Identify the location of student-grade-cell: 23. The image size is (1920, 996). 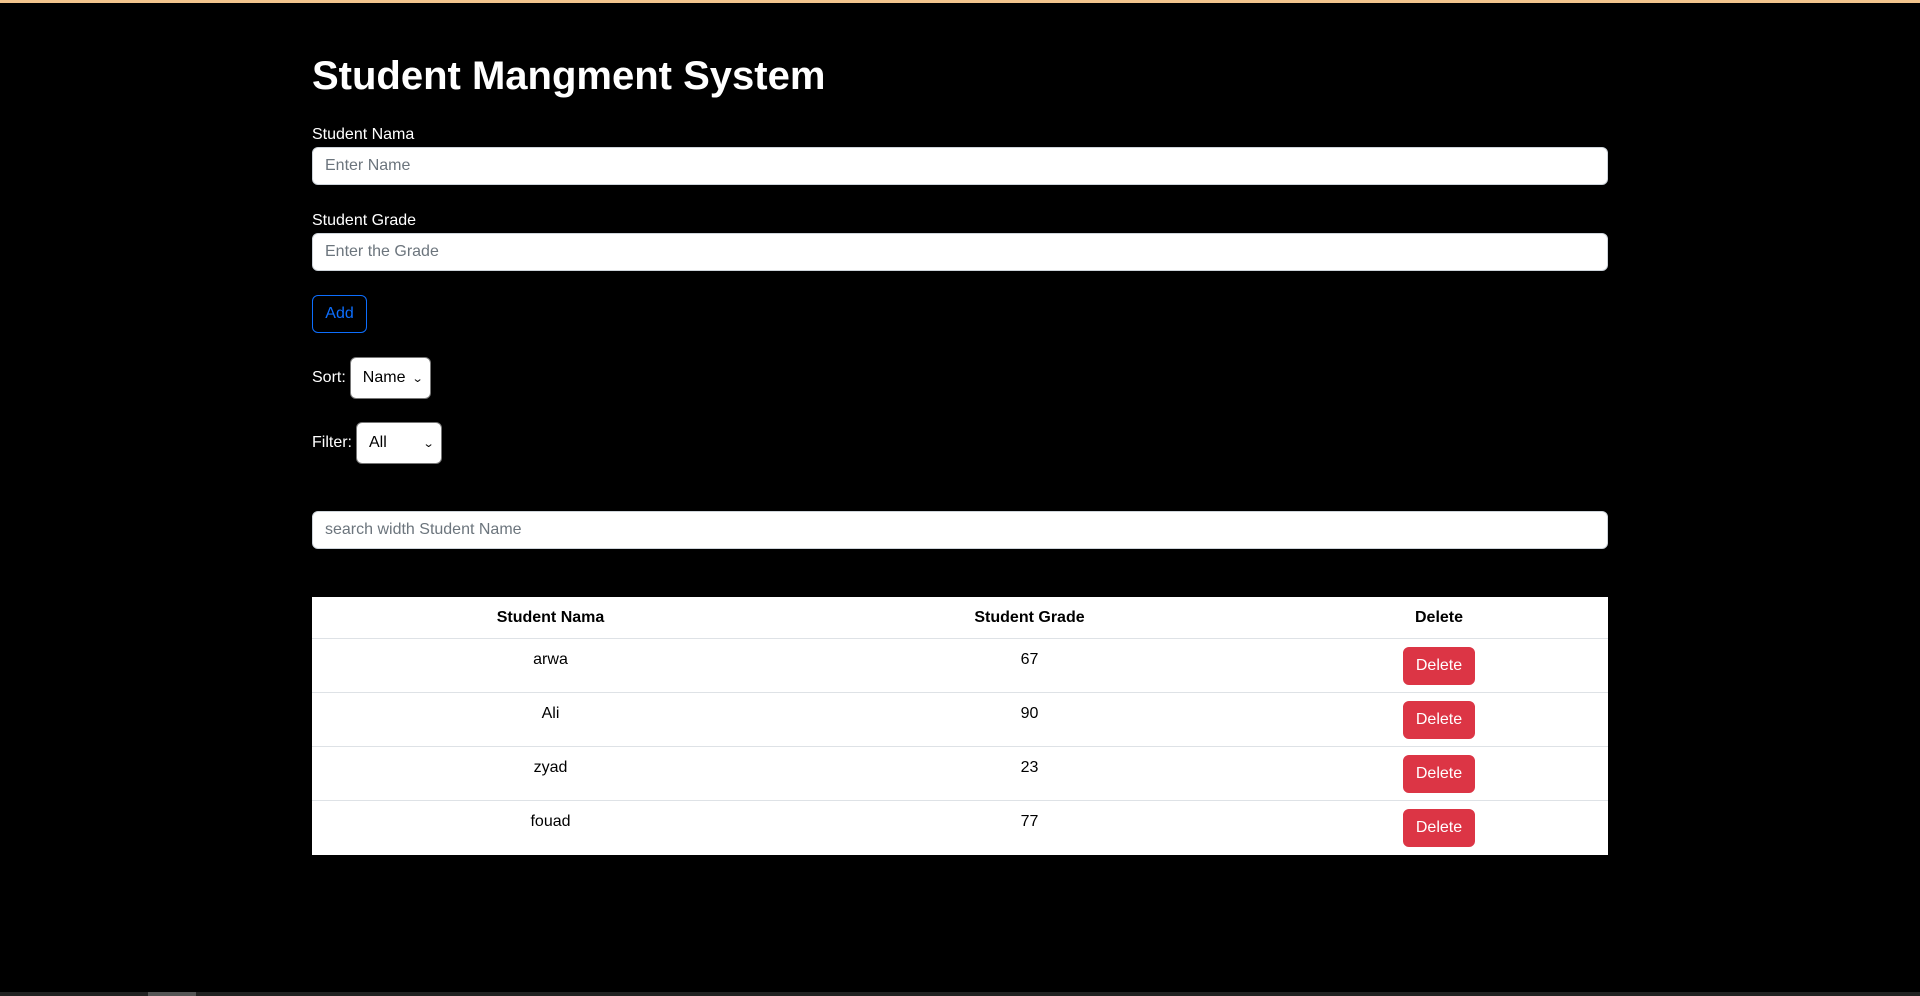
(1029, 773).